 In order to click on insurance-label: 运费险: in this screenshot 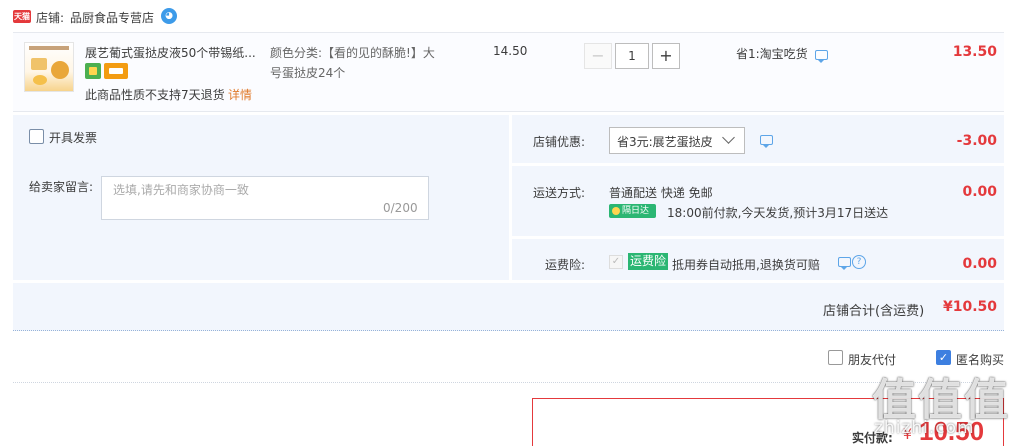, I will do `click(565, 265)`.